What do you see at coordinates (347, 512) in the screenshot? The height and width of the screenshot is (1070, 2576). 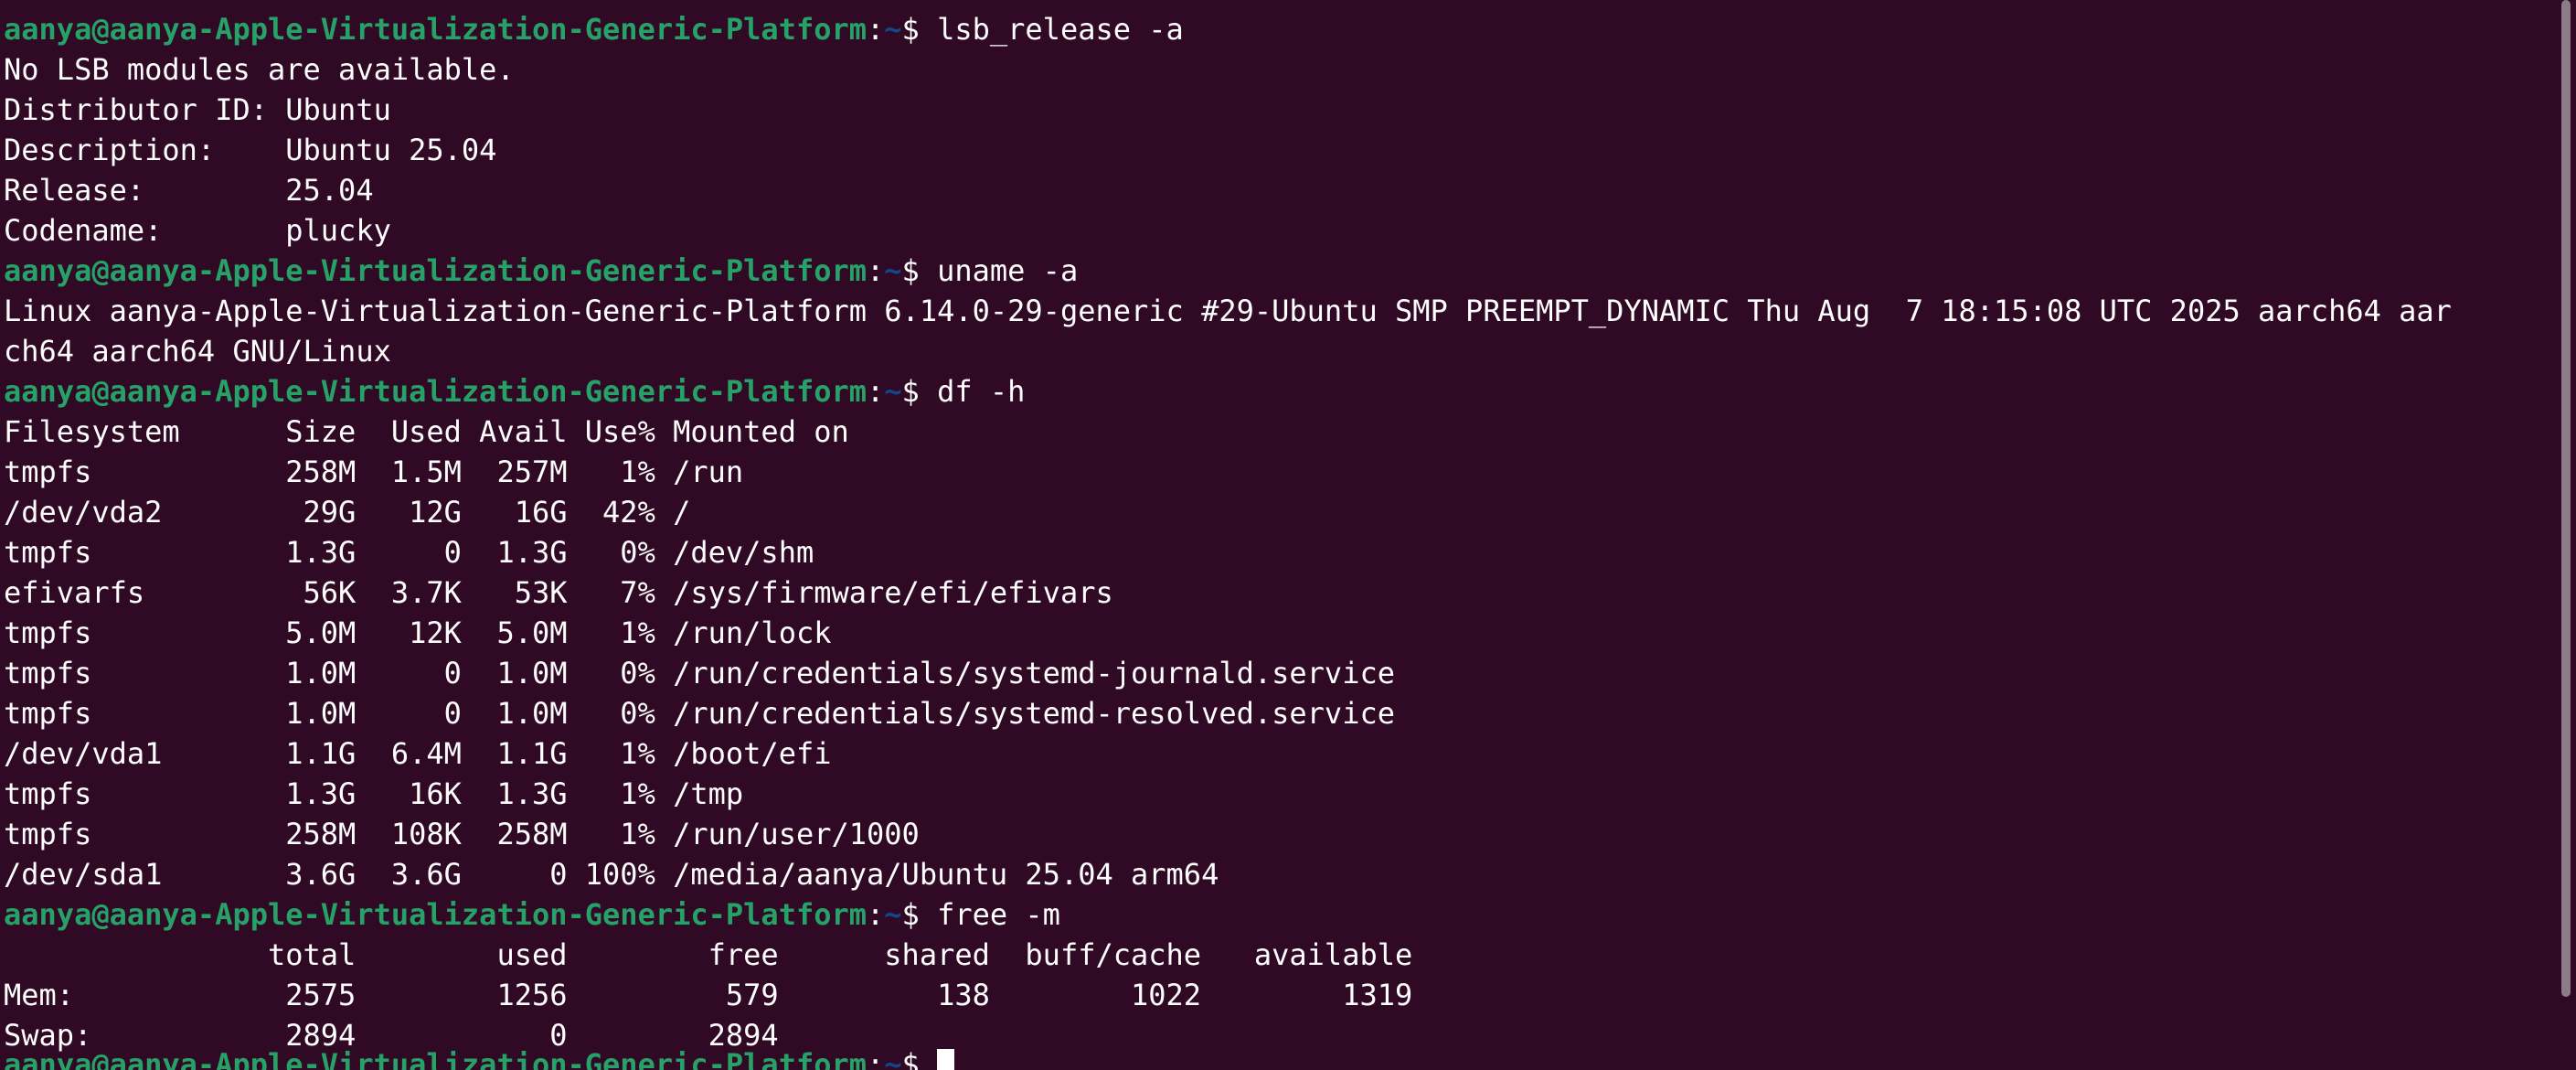 I see `df-row: /dev/vda2 29G 12G 16G 42% /` at bounding box center [347, 512].